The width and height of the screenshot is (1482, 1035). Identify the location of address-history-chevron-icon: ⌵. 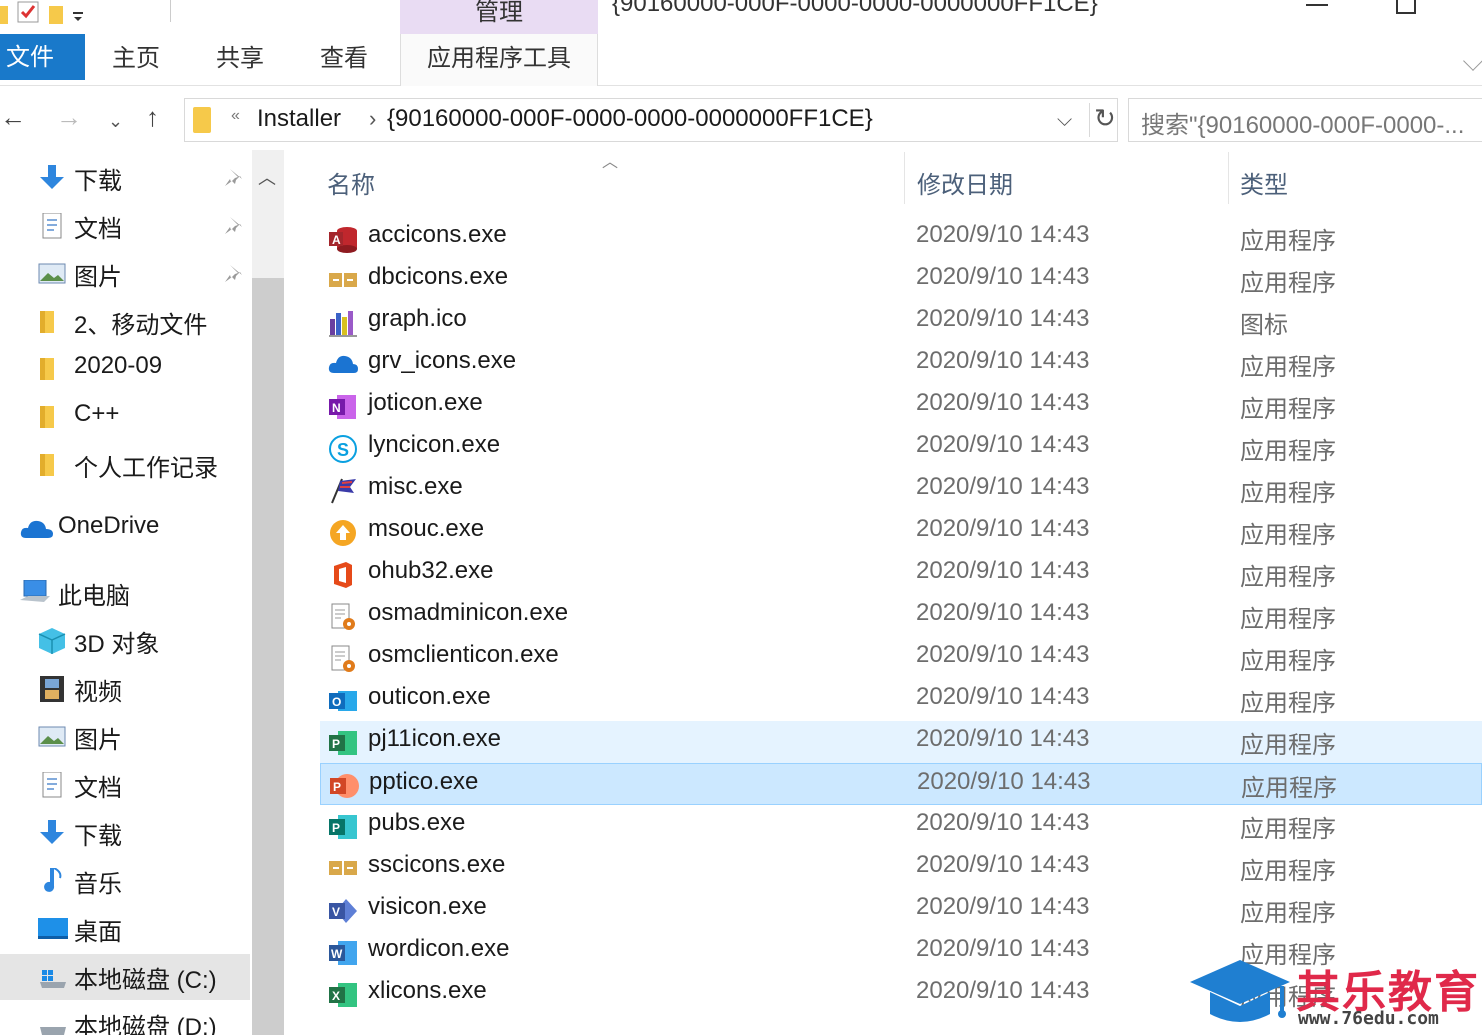
(1064, 120).